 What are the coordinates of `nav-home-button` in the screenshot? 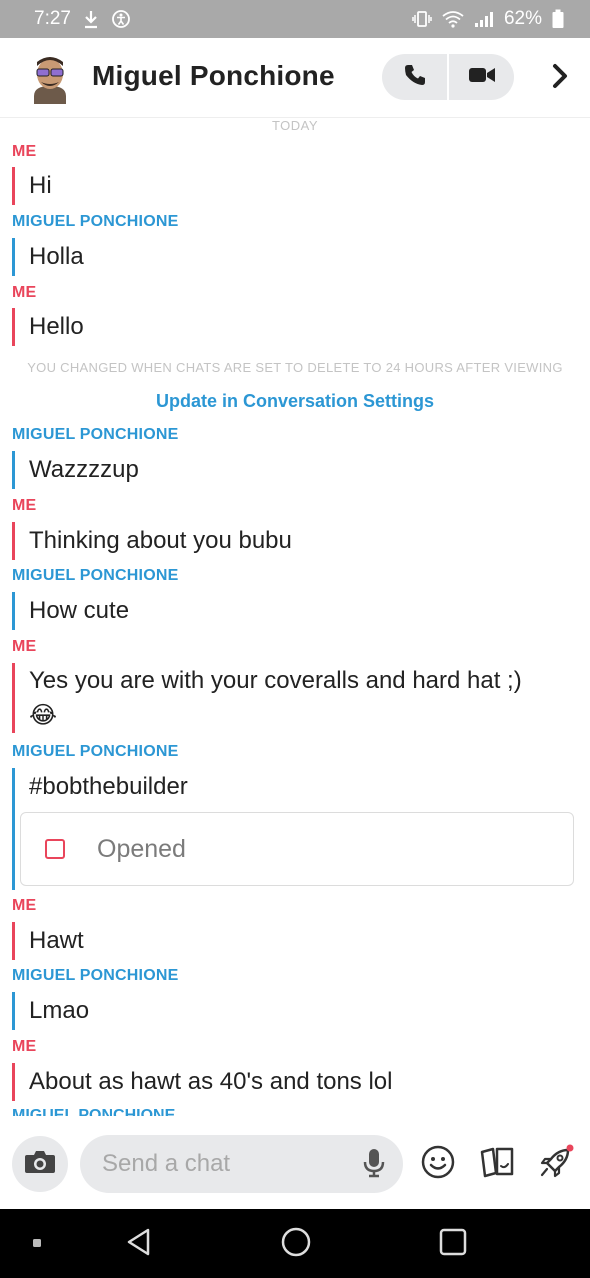 It's located at (296, 1244).